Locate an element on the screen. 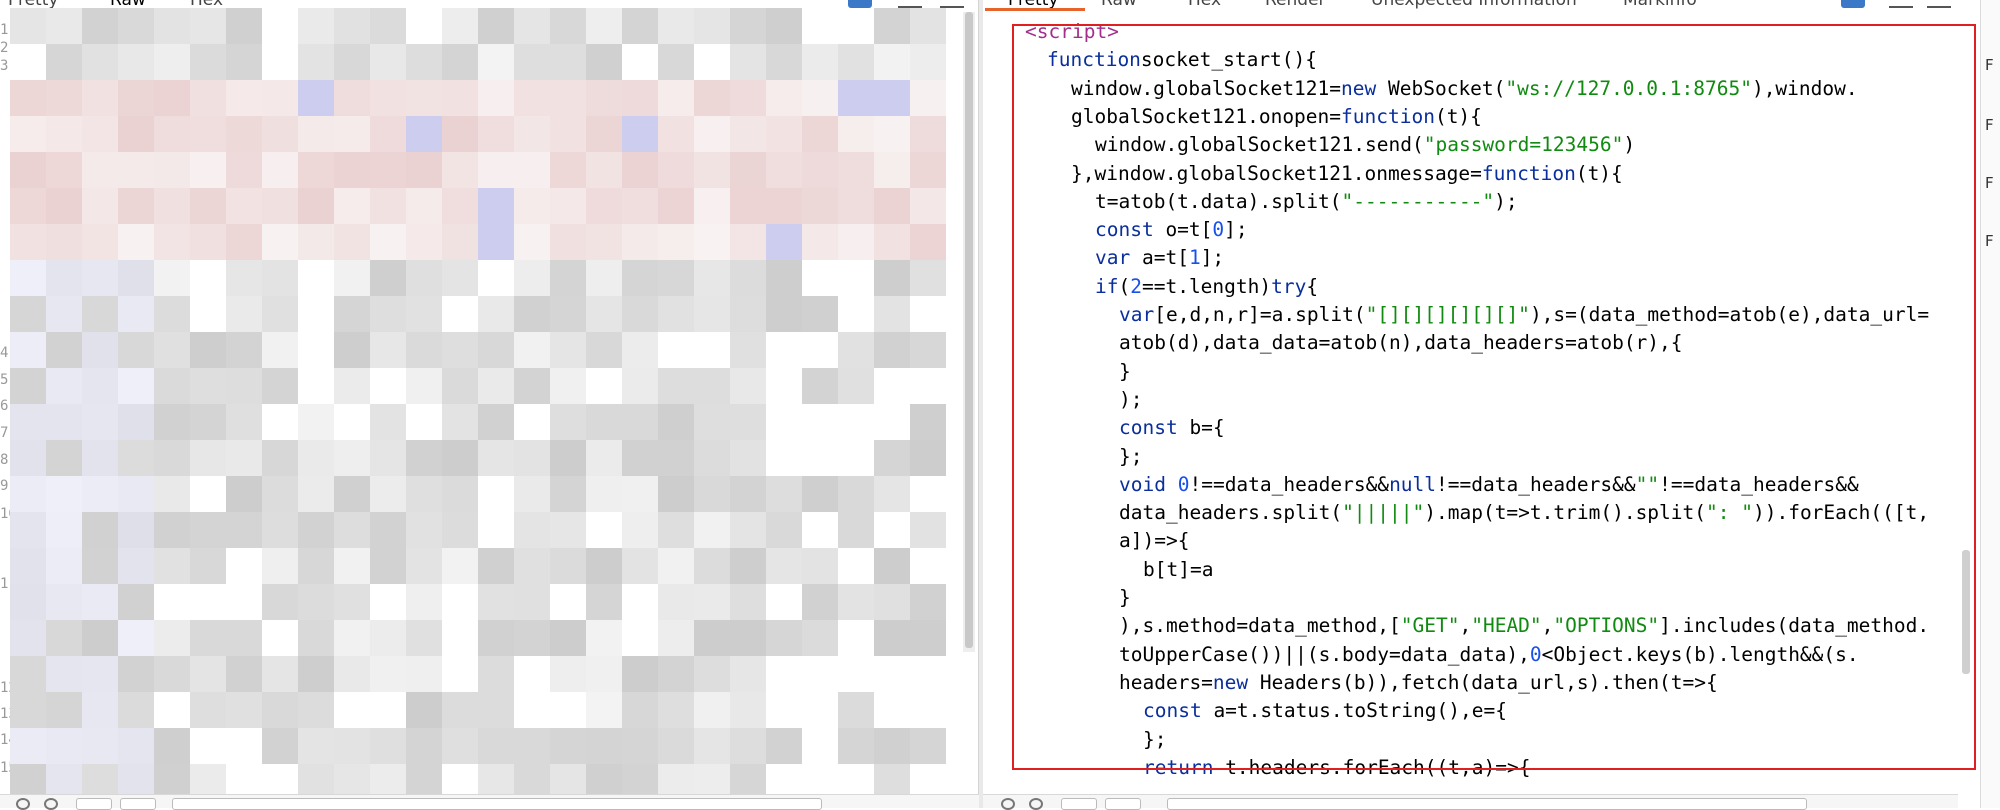 The height and width of the screenshot is (810, 2000). response-scrollbar is located at coordinates (1965, 401).